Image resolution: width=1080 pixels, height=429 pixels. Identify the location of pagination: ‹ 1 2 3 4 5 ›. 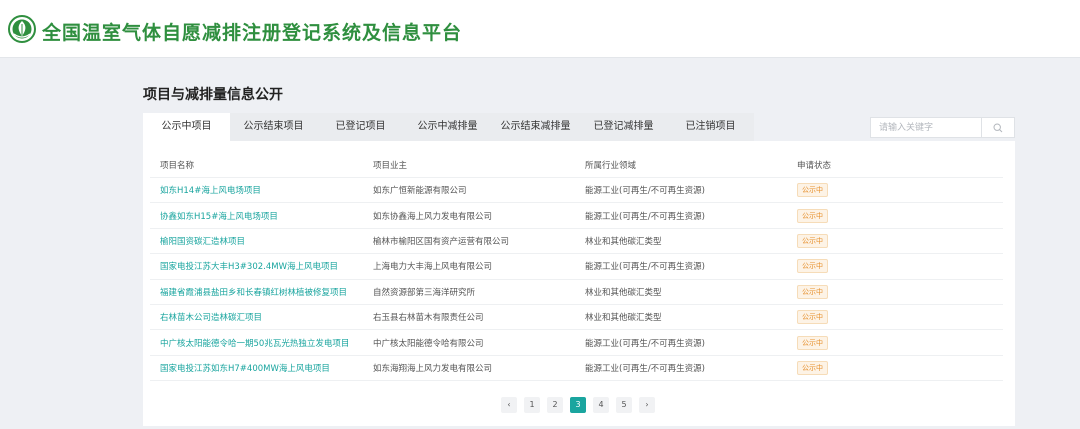
(581, 405).